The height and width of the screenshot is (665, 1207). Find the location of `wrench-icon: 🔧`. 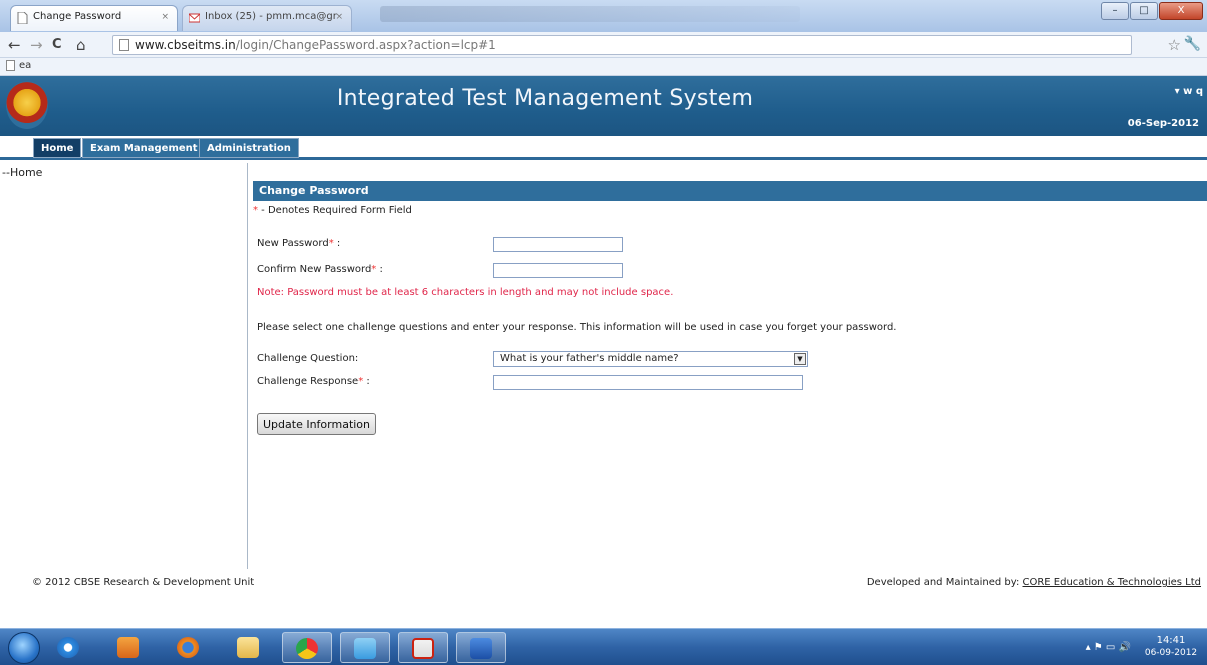

wrench-icon: 🔧 is located at coordinates (1192, 44).